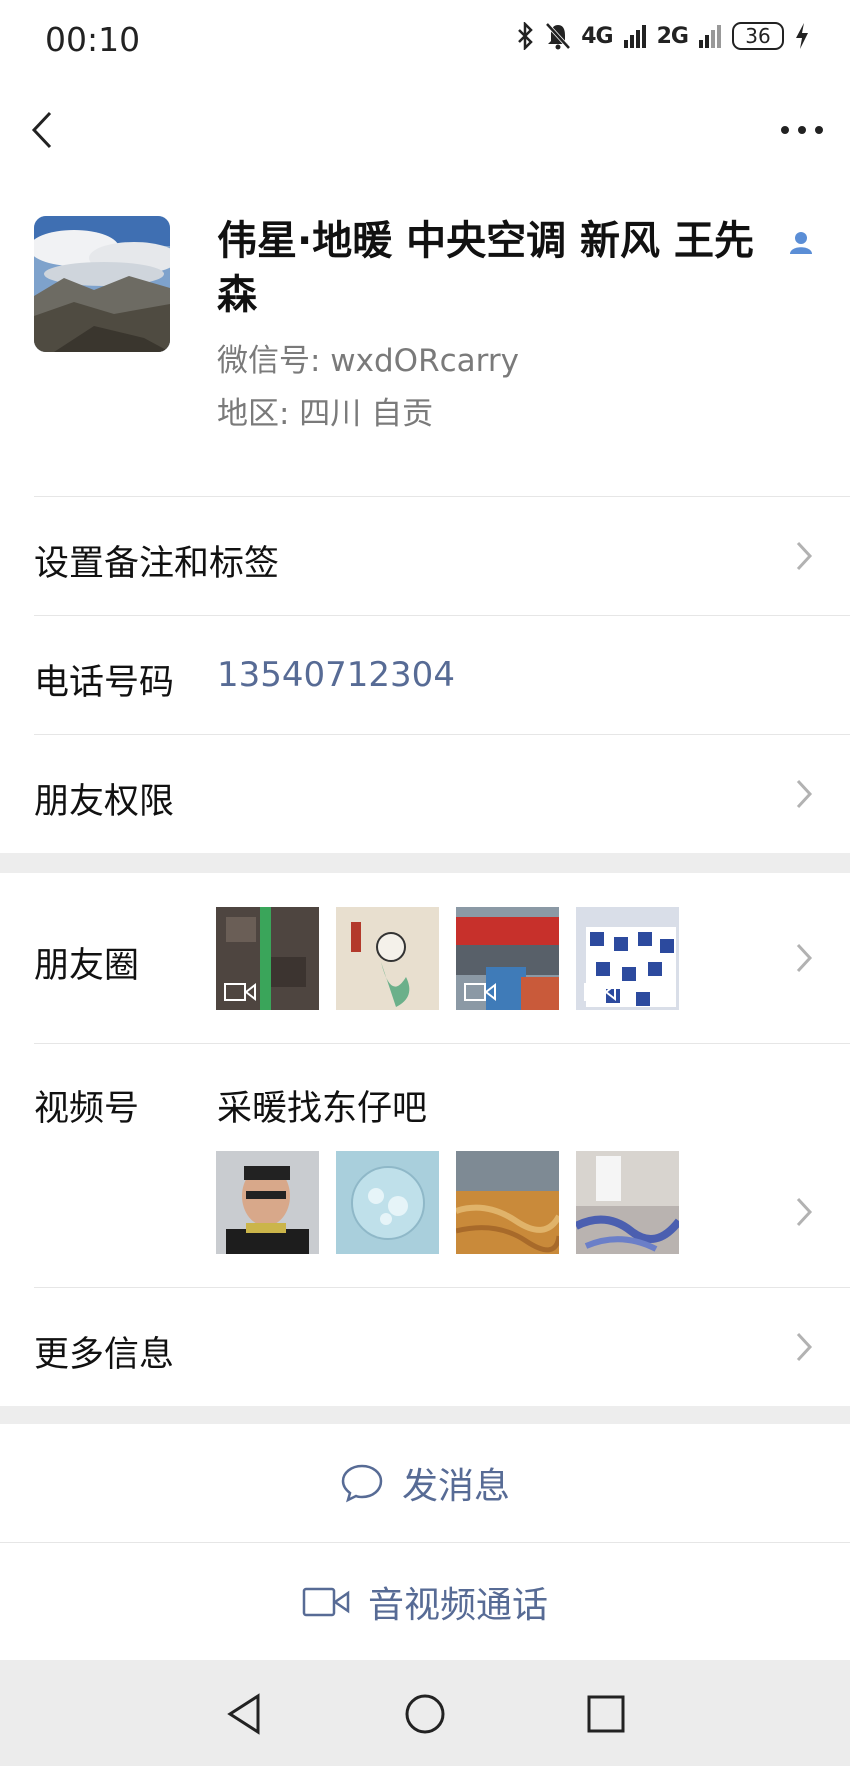 This screenshot has width=850, height=1766. What do you see at coordinates (485, 268) in the screenshot?
I see `contact-name: 伟星·地暖 中央空调 新风 王先森` at bounding box center [485, 268].